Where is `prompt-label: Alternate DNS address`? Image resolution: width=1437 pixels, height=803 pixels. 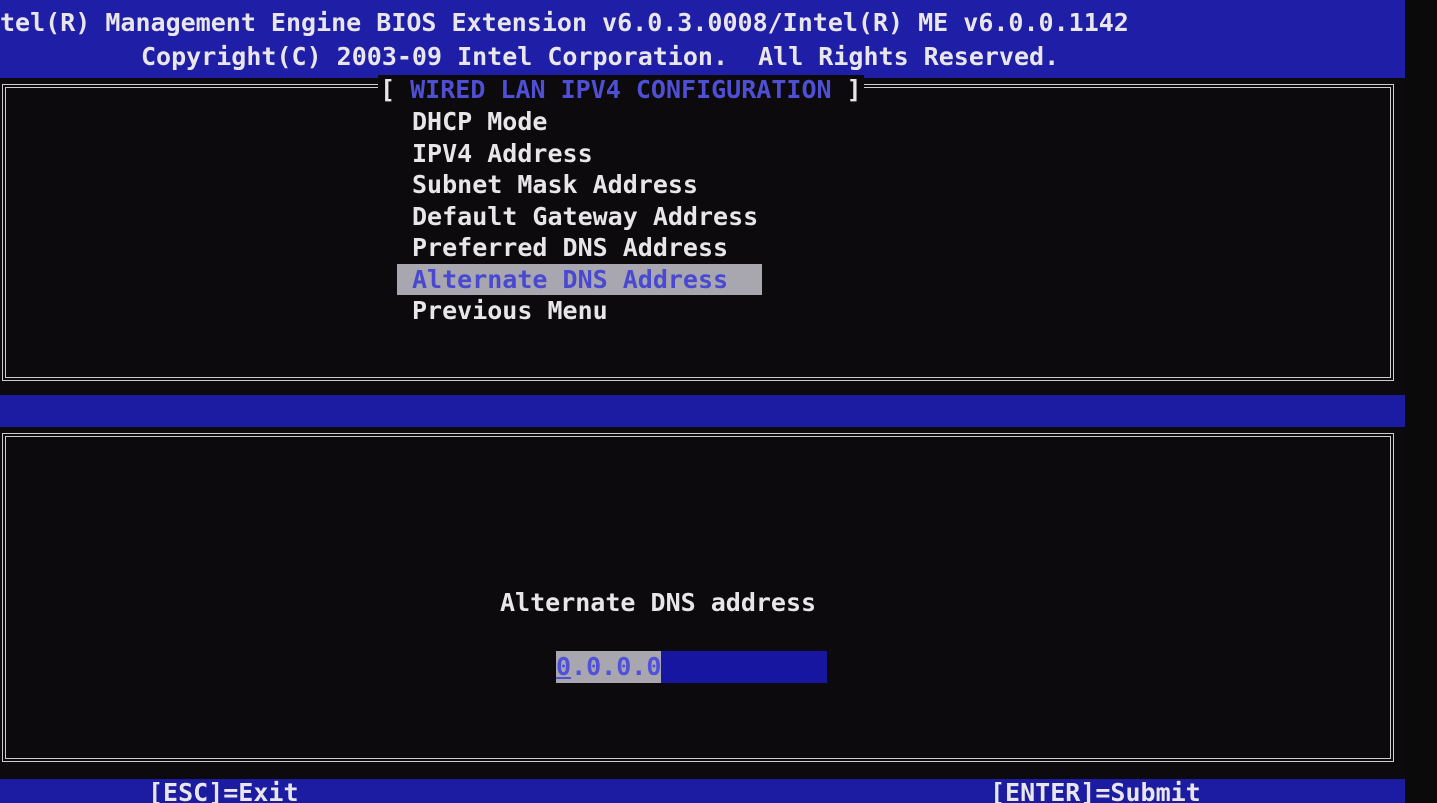
prompt-label: Alternate DNS address is located at coordinates (658, 602).